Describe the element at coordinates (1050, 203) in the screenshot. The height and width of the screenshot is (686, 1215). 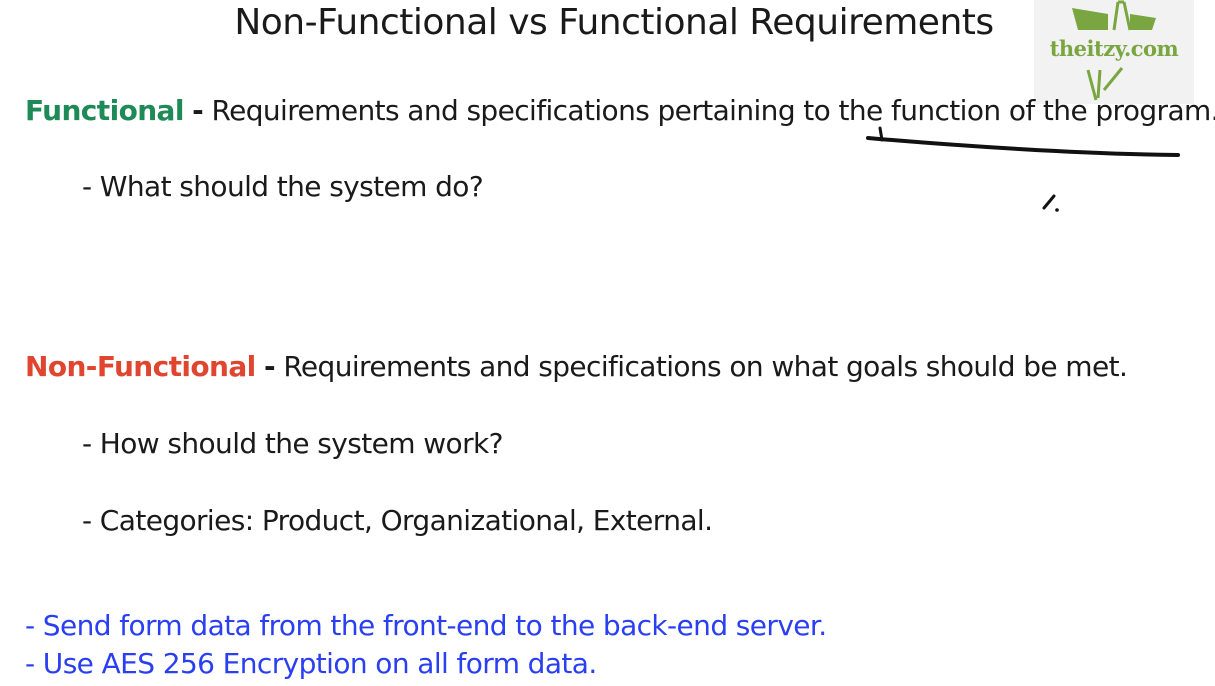
I see `pen-cursor-icon` at that location.